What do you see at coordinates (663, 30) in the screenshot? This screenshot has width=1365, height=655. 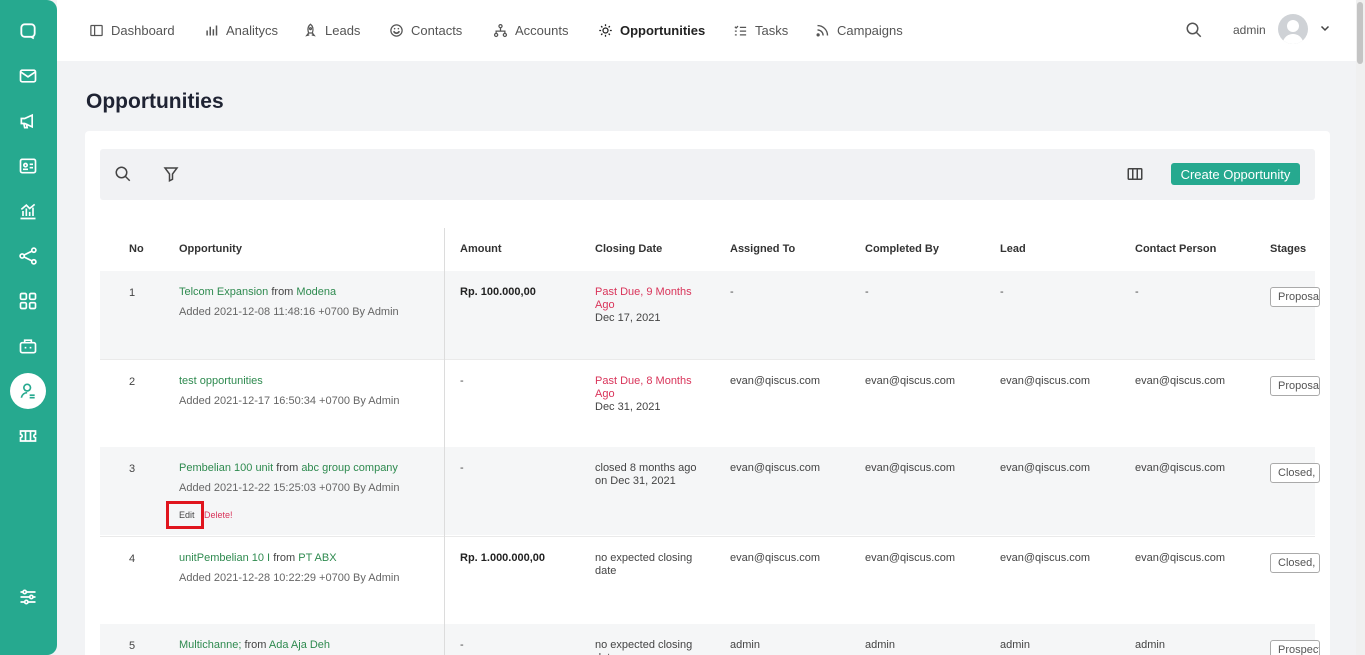 I see `nav-label: Opportunities` at bounding box center [663, 30].